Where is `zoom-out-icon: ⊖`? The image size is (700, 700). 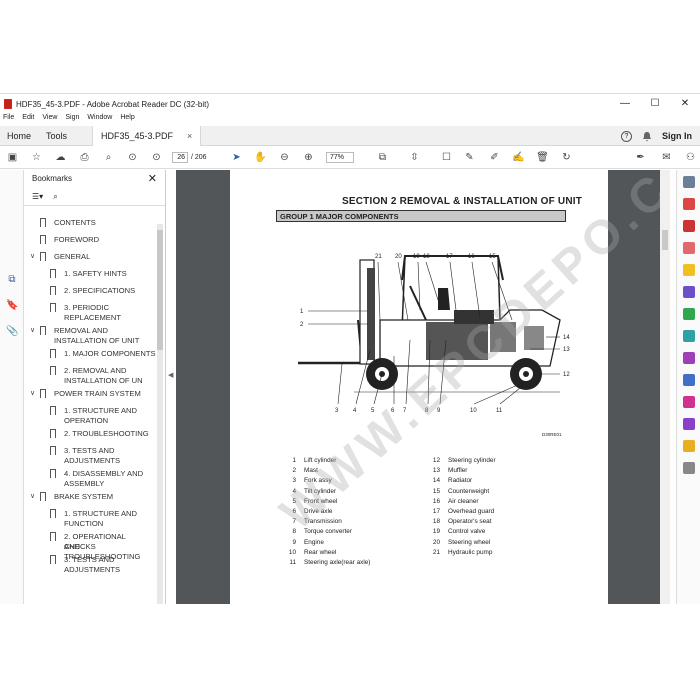
zoom-out-icon: ⊖ is located at coordinates (284, 157).